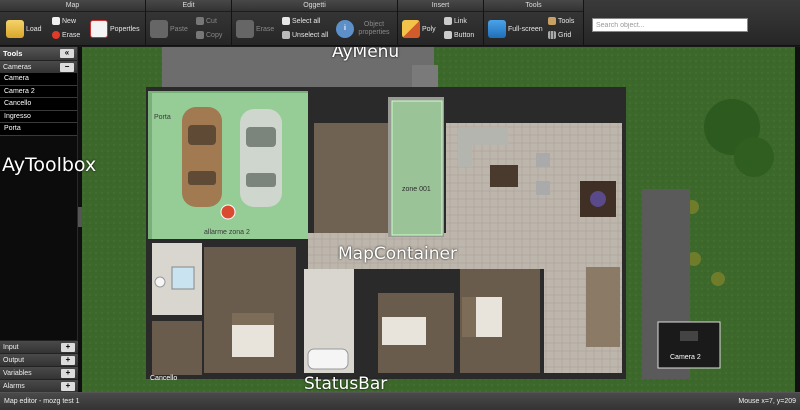 This screenshot has width=800, height=410. What do you see at coordinates (440, 6) in the screenshot?
I see `group-title-insert: Insert` at bounding box center [440, 6].